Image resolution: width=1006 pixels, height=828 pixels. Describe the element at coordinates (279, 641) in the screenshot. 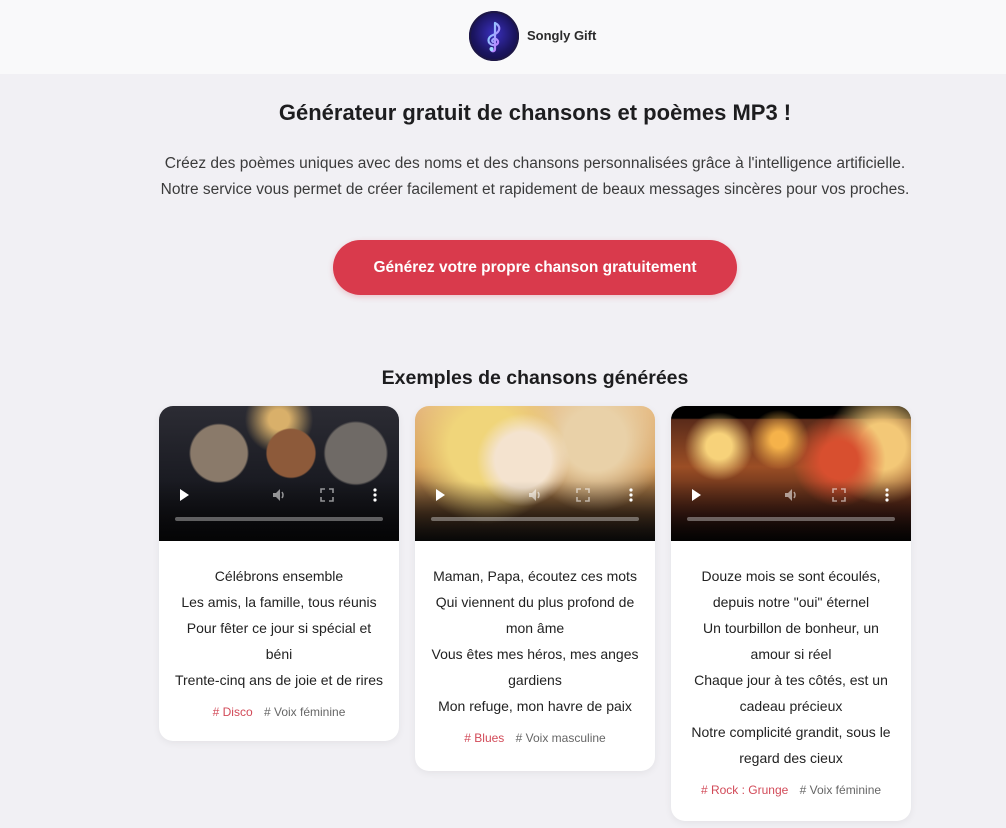

I see `lyric-line: Pour fêter ce jour si spécial et béni` at that location.